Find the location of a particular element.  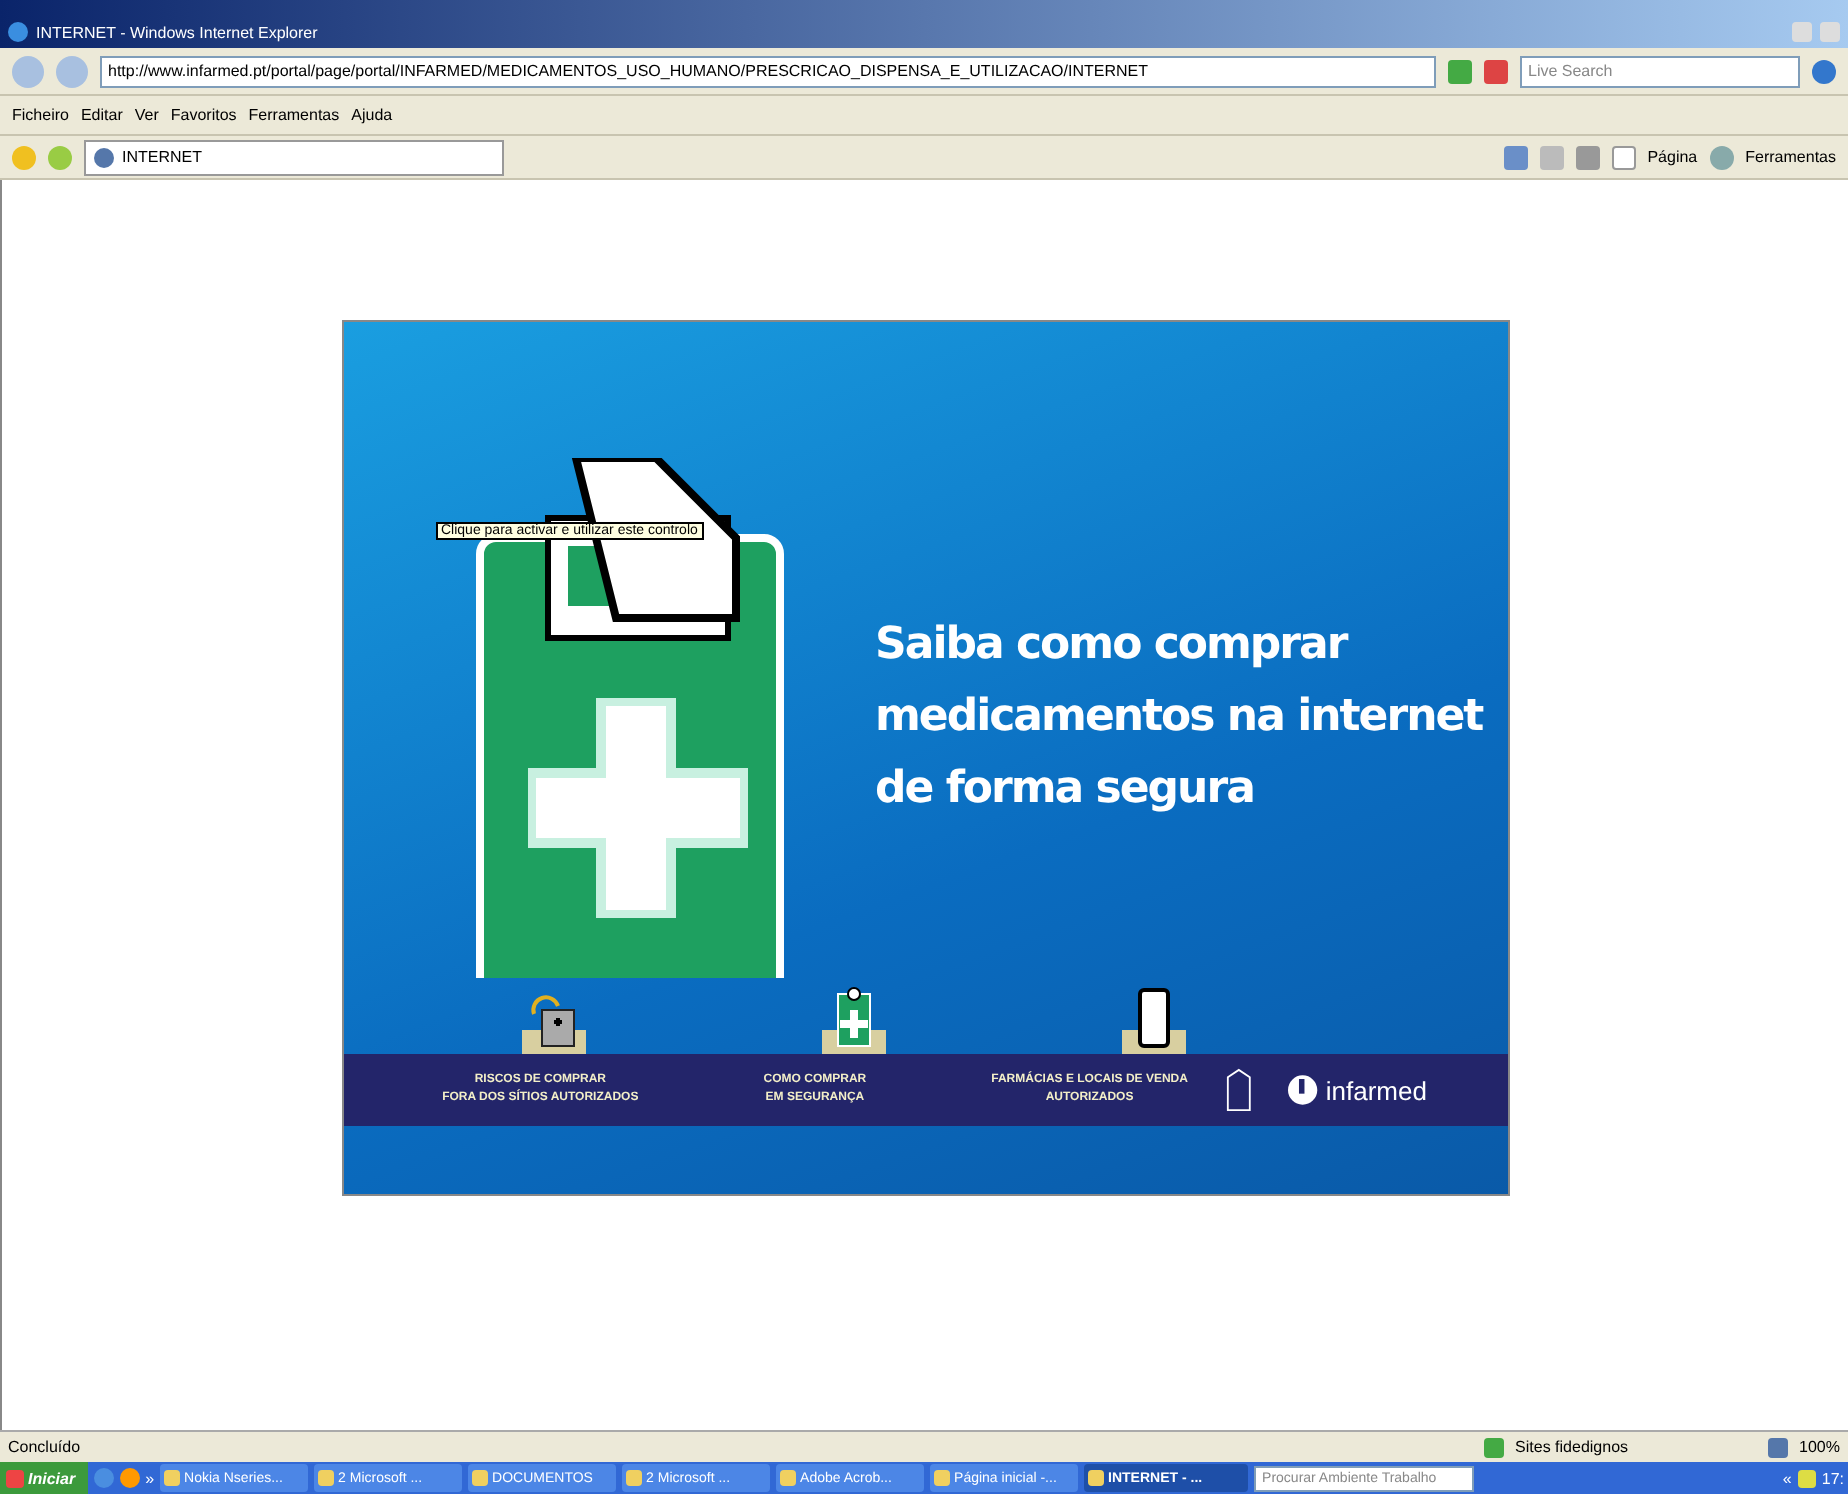

menu-item: Editar is located at coordinates (101, 115).